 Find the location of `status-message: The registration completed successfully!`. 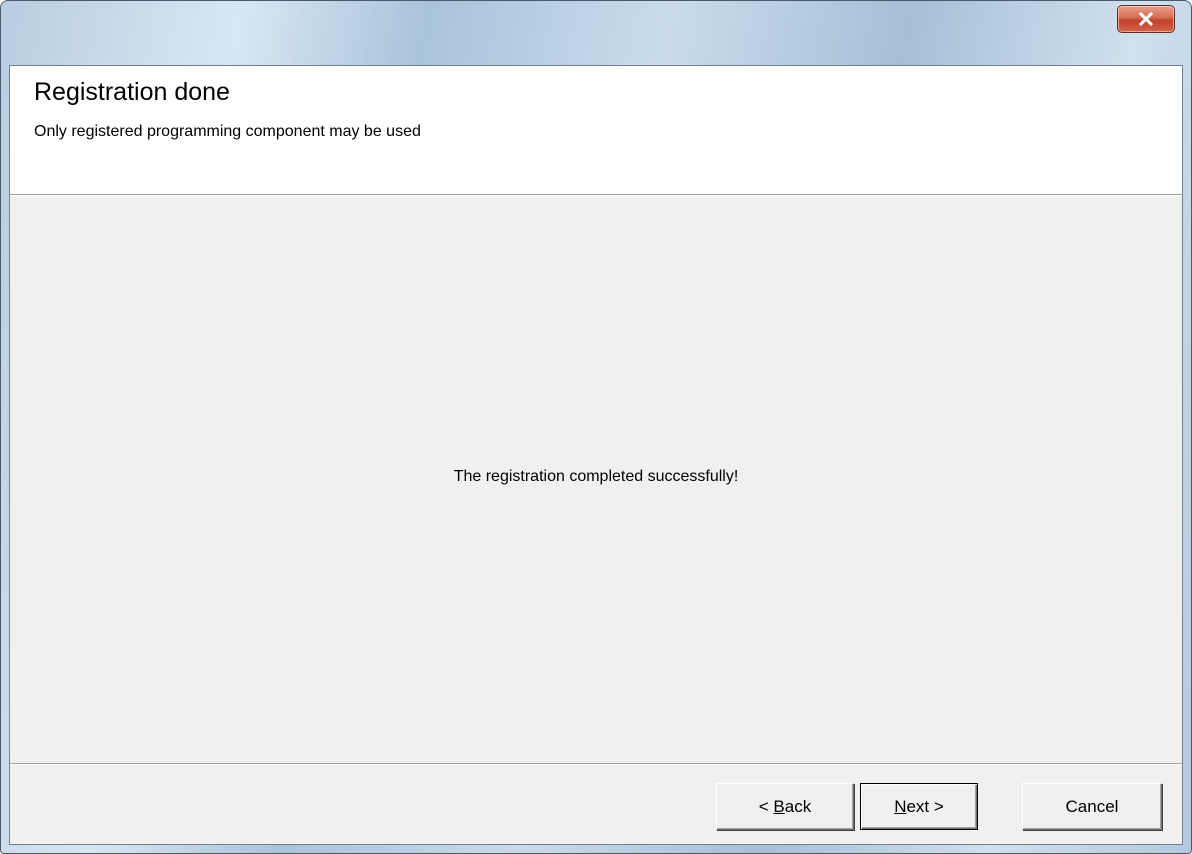

status-message: The registration completed successfully! is located at coordinates (596, 476).